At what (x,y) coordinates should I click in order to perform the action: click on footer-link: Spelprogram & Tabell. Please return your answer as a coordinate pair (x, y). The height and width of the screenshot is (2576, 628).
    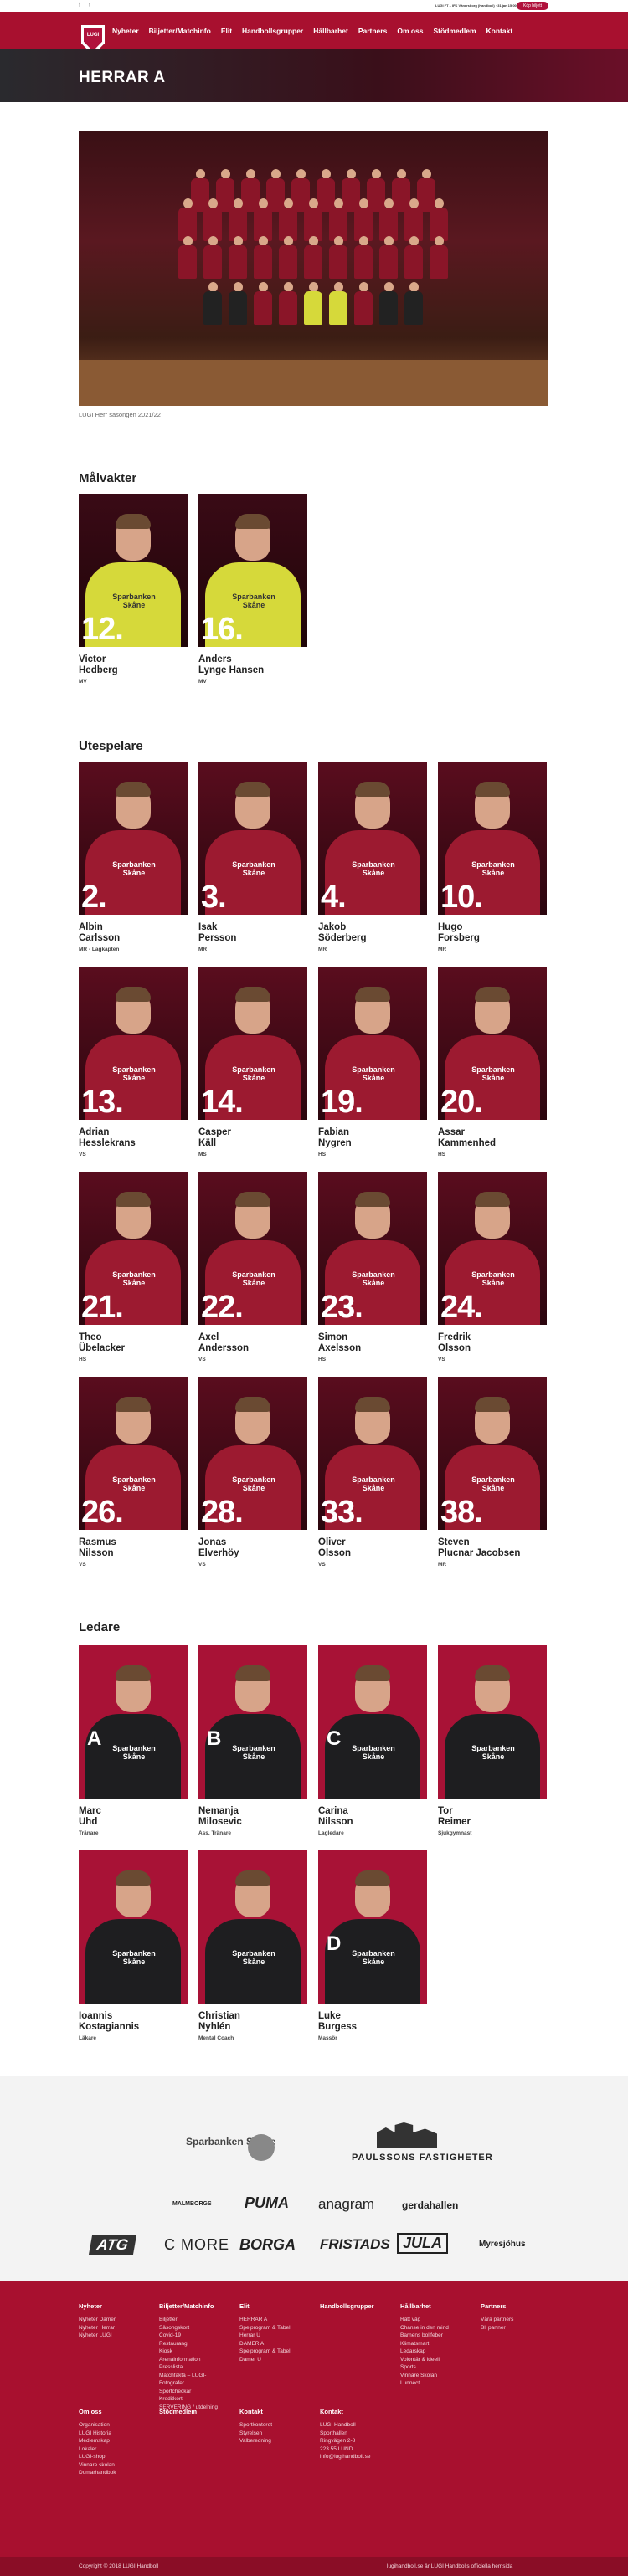
    Looking at the image, I should click on (265, 2352).